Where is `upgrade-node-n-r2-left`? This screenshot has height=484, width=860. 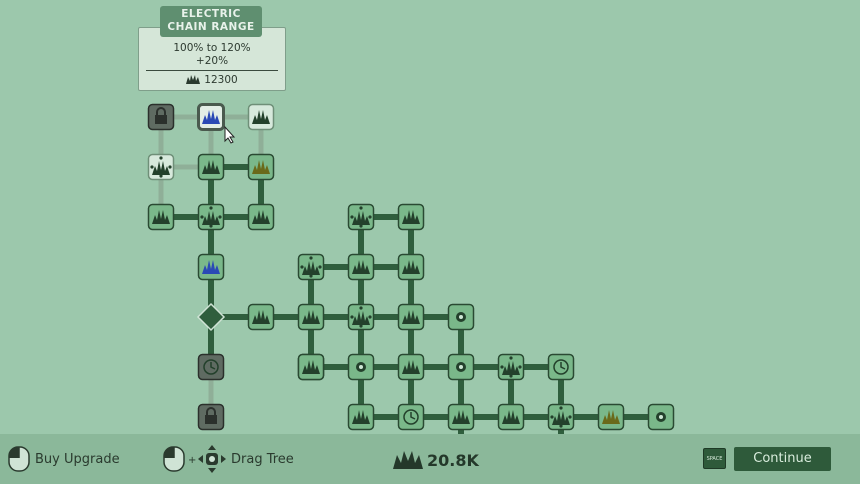 upgrade-node-n-r2-left is located at coordinates (161, 167).